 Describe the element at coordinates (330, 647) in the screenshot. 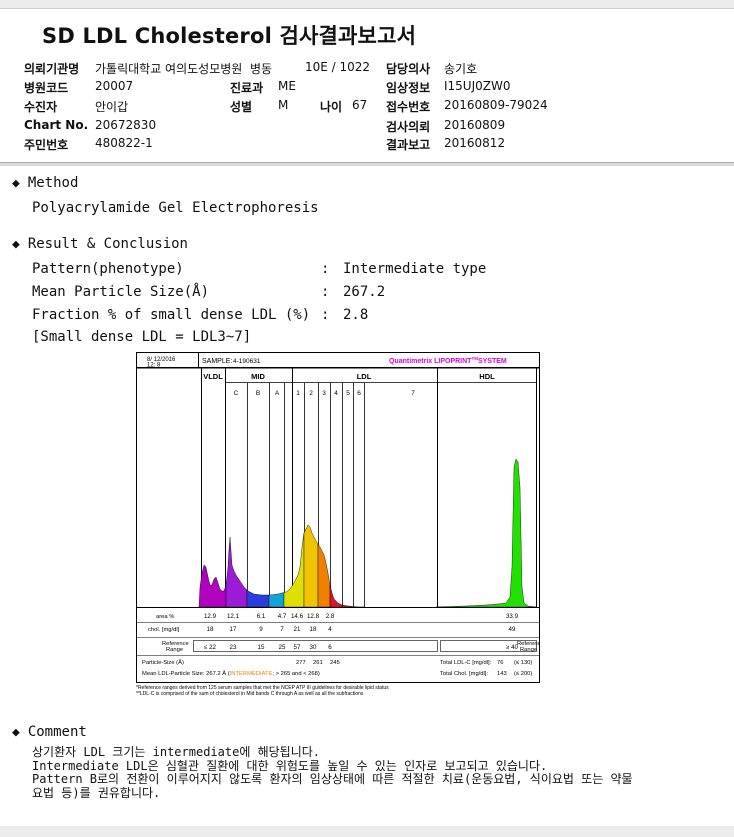

I see `ref-cell: 6` at that location.